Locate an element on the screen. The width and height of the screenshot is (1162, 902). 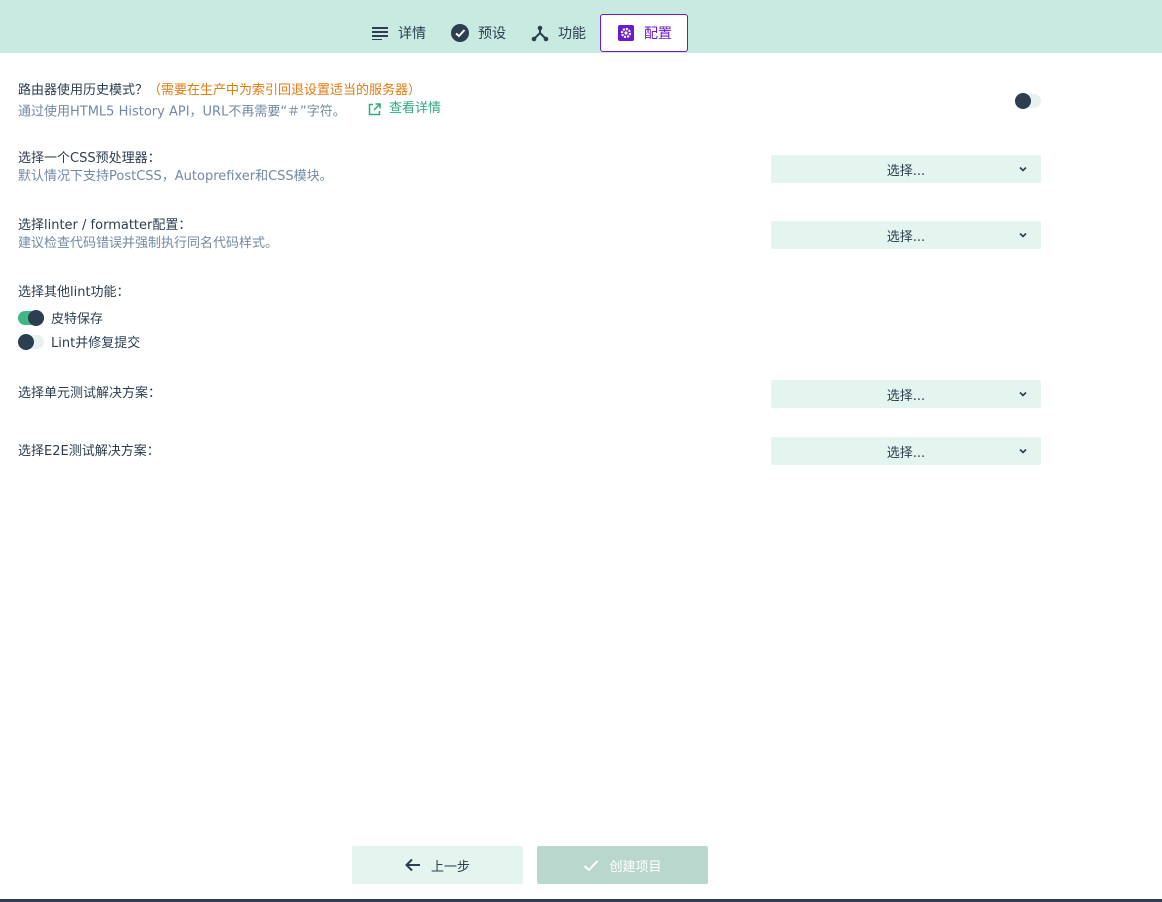
tab-features: 功能 is located at coordinates (558, 33).